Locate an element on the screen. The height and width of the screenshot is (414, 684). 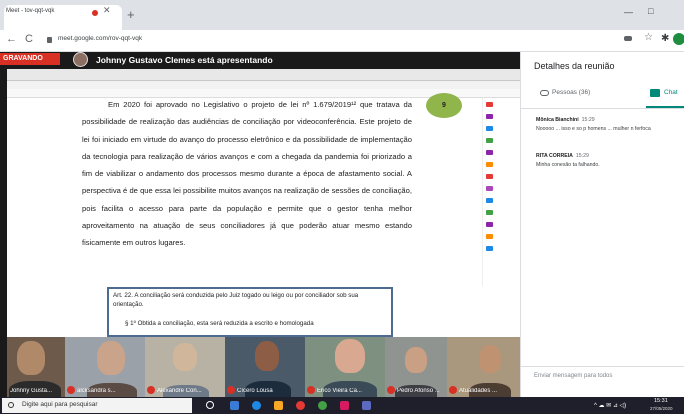
presenting-banner: Johnny Gustavo Clemes está apresentando is located at coordinates (184, 60).